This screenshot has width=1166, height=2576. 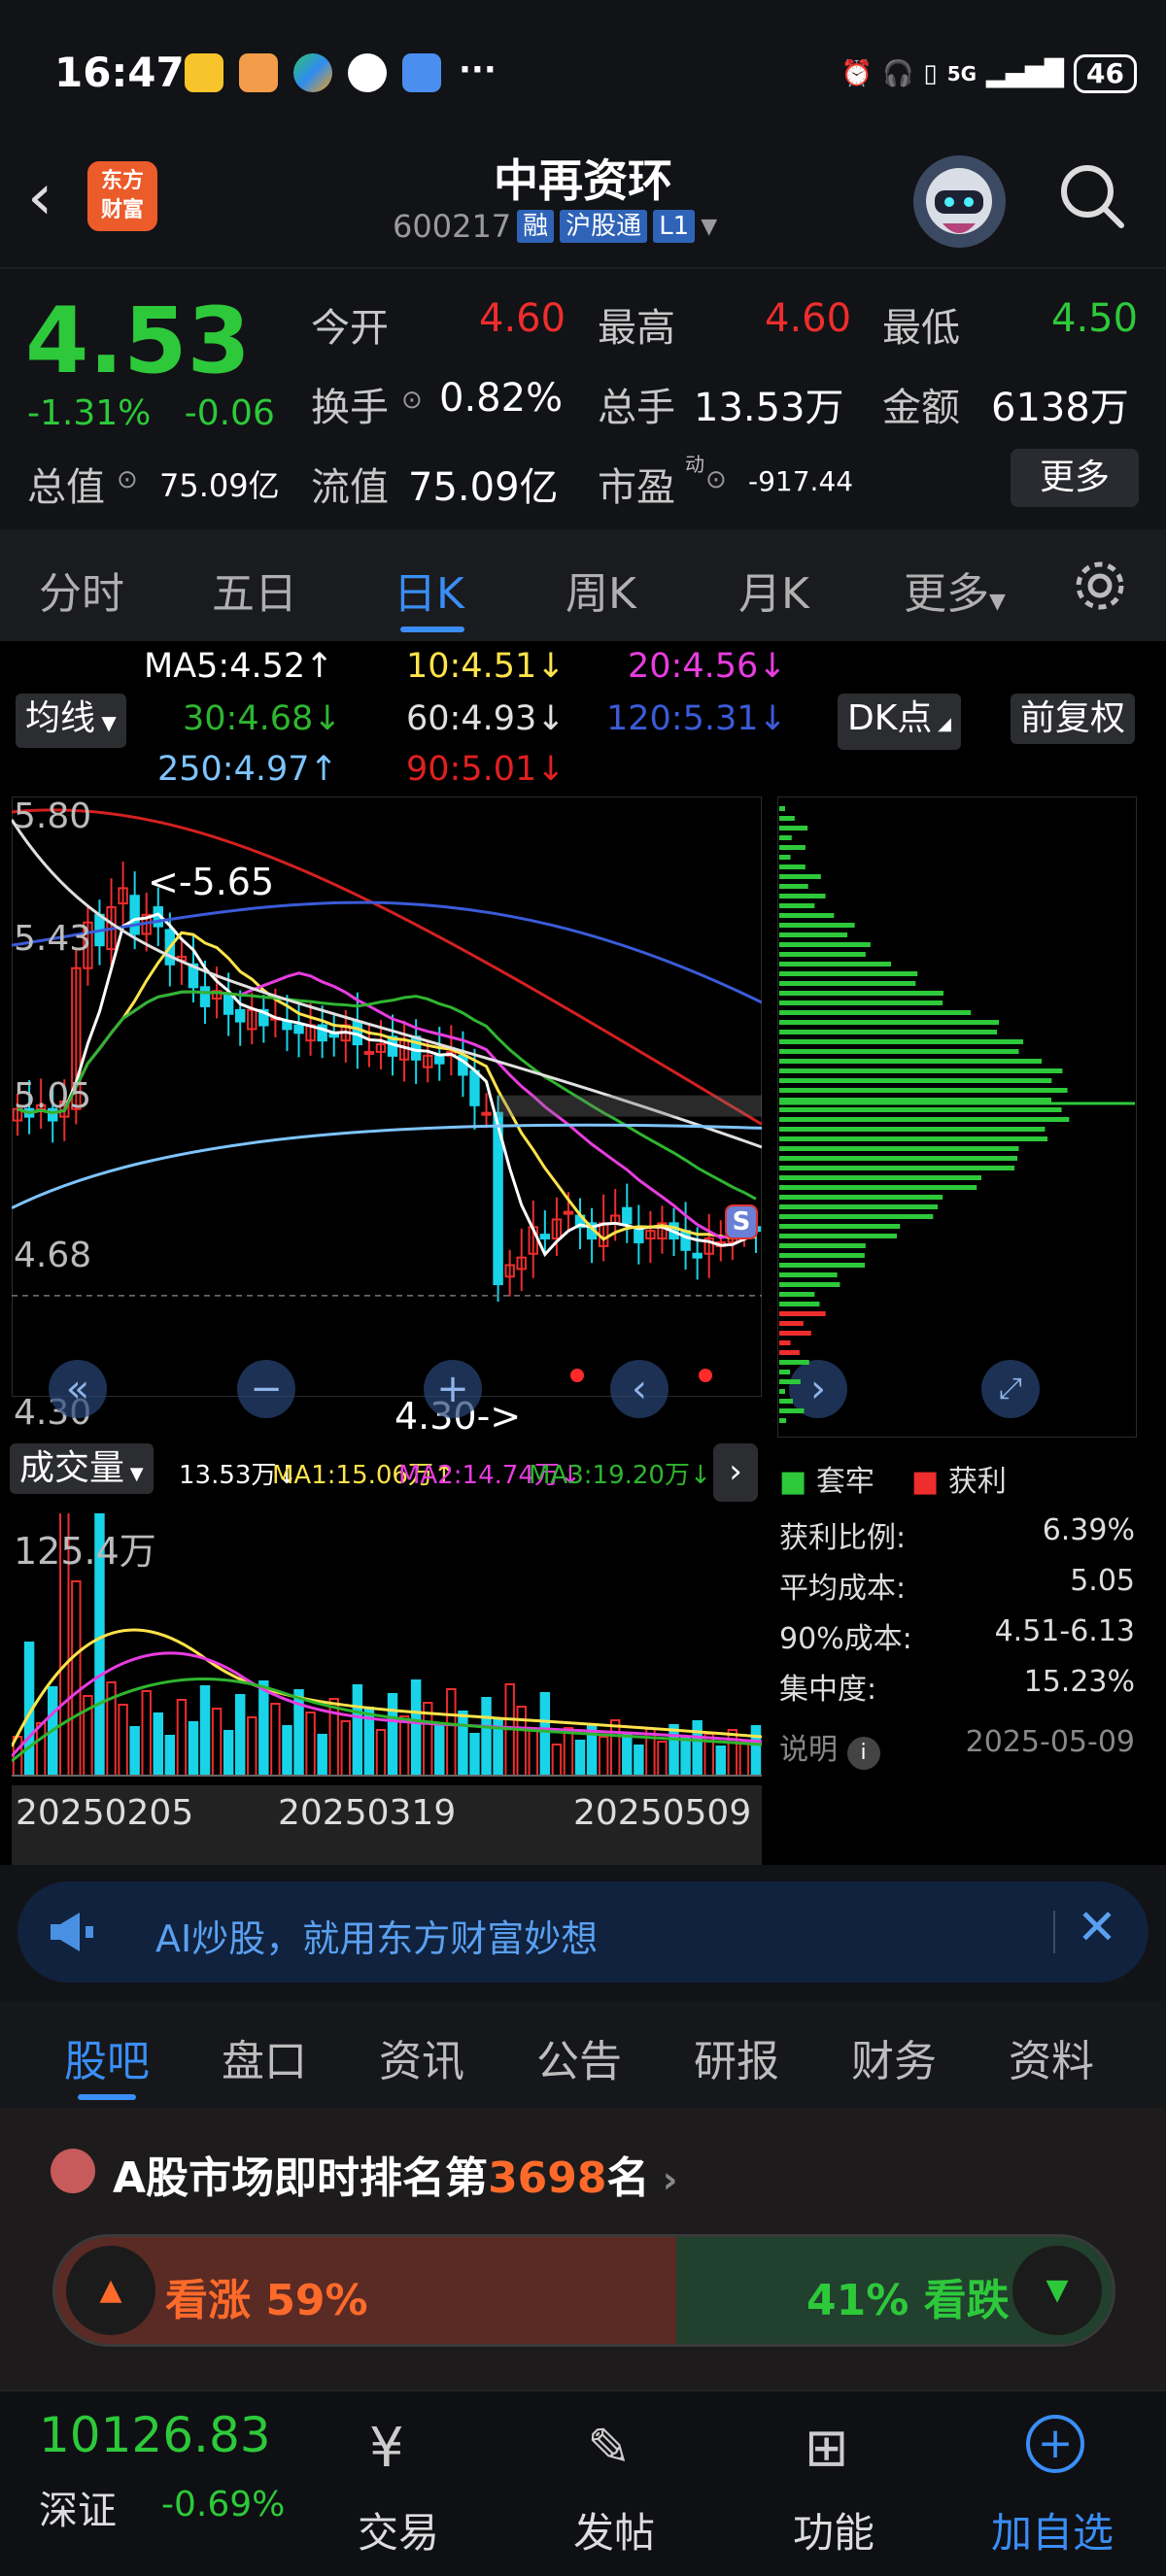 What do you see at coordinates (1051, 2057) in the screenshot?
I see `tab-profile: 资料` at bounding box center [1051, 2057].